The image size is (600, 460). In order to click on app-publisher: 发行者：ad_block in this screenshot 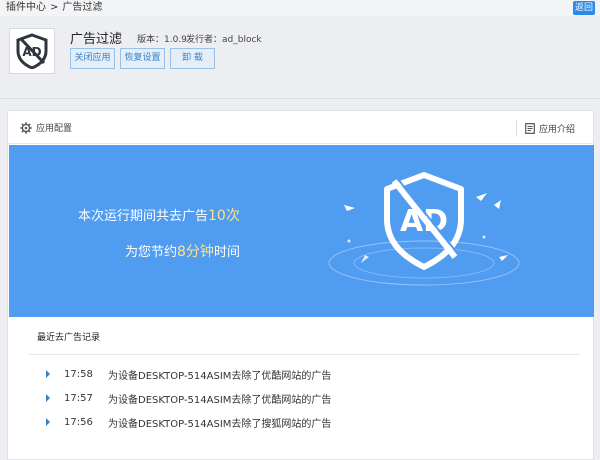, I will do `click(224, 40)`.